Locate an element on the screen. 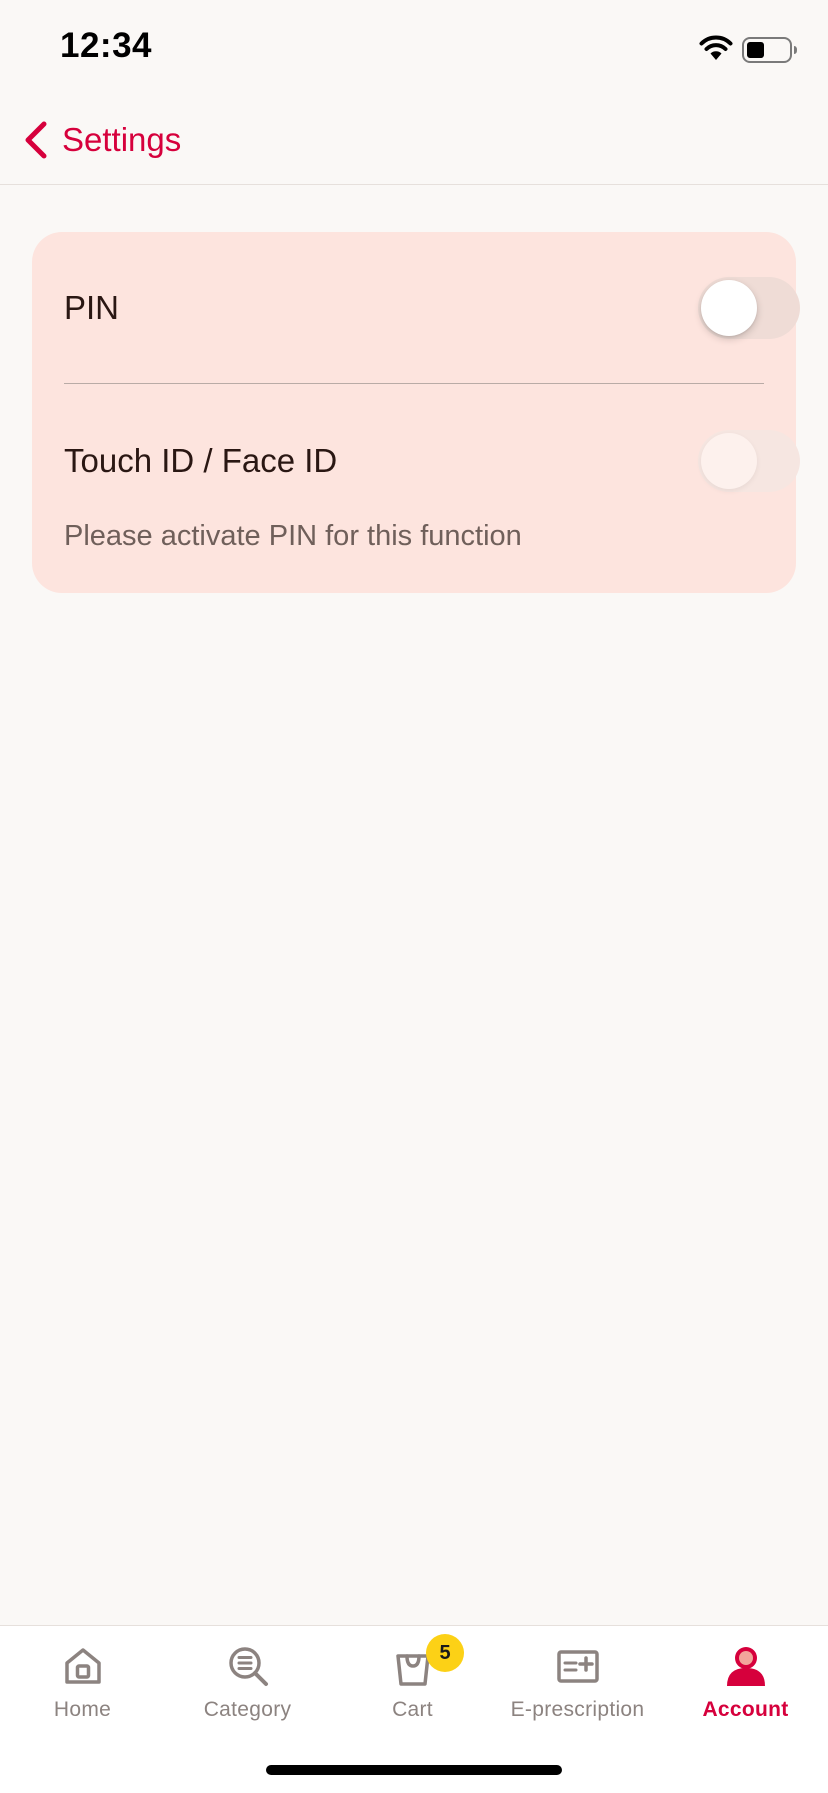 The height and width of the screenshot is (1793, 828). tab-home-label: Home is located at coordinates (82, 1709).